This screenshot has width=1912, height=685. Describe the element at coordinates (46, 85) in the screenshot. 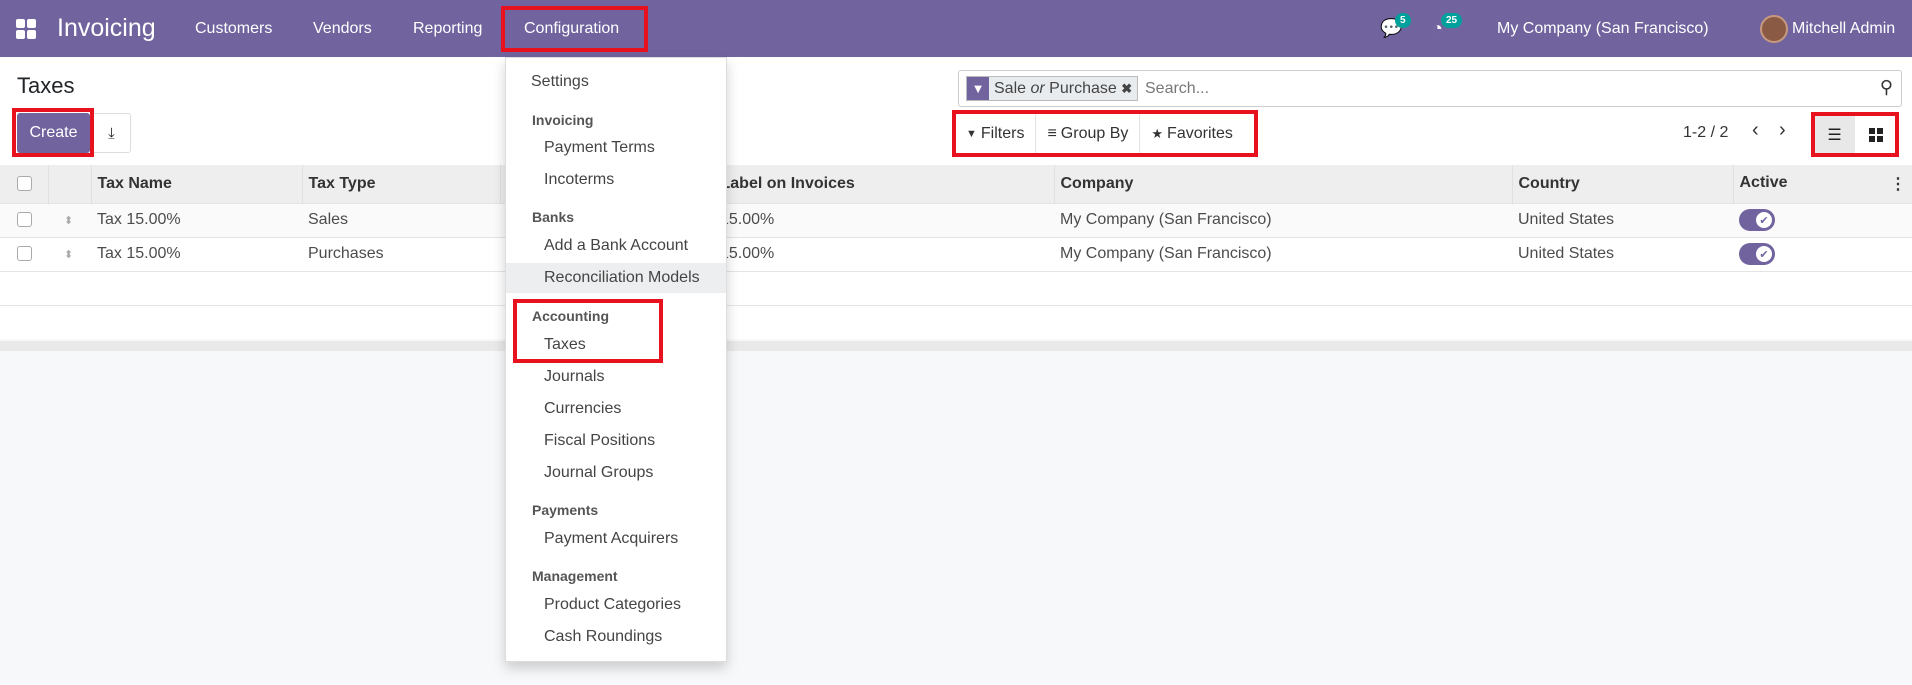

I see `page-title: Taxes` at that location.